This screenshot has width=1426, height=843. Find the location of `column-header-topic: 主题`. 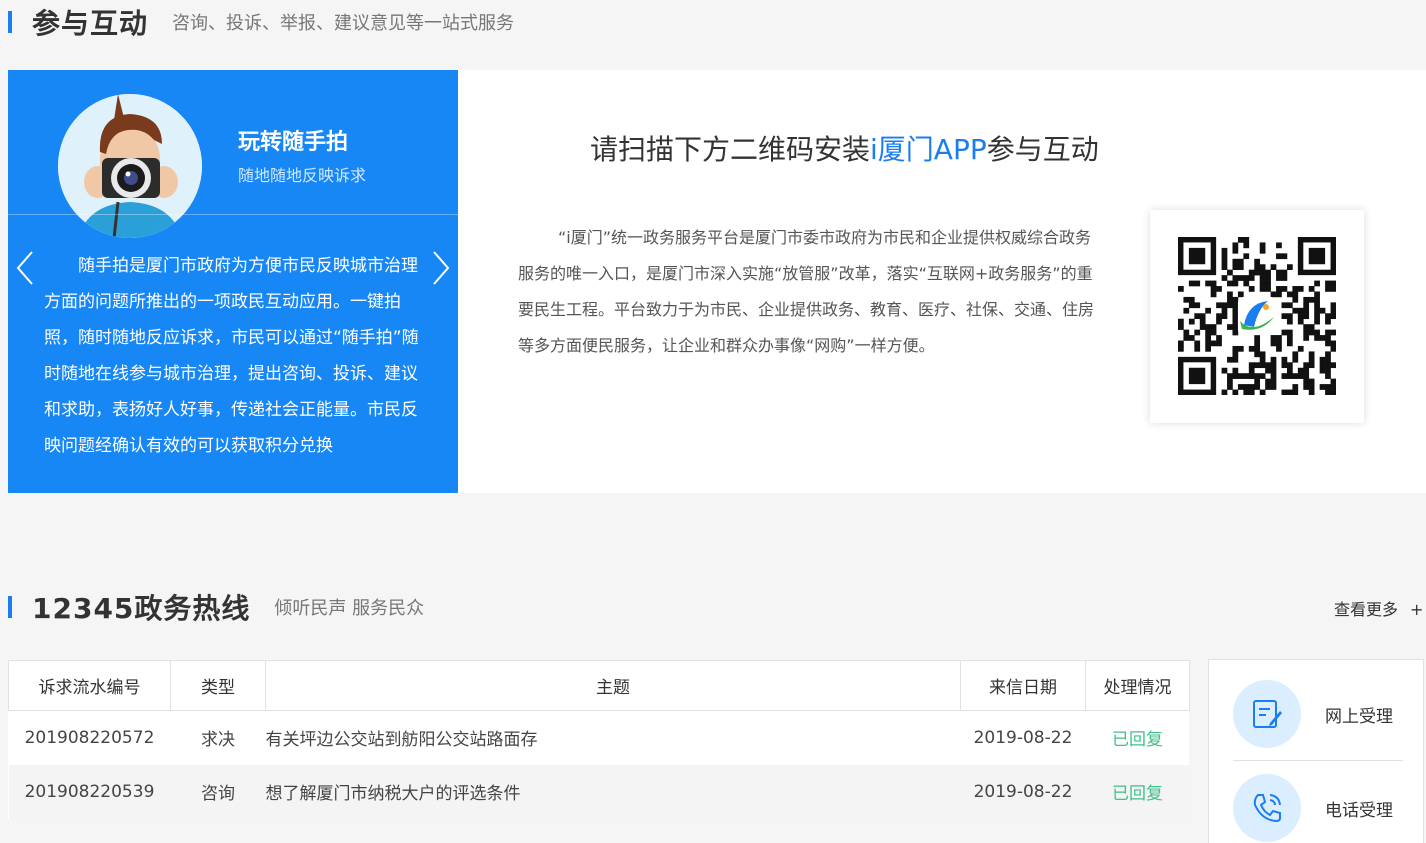

column-header-topic: 主题 is located at coordinates (613, 685).